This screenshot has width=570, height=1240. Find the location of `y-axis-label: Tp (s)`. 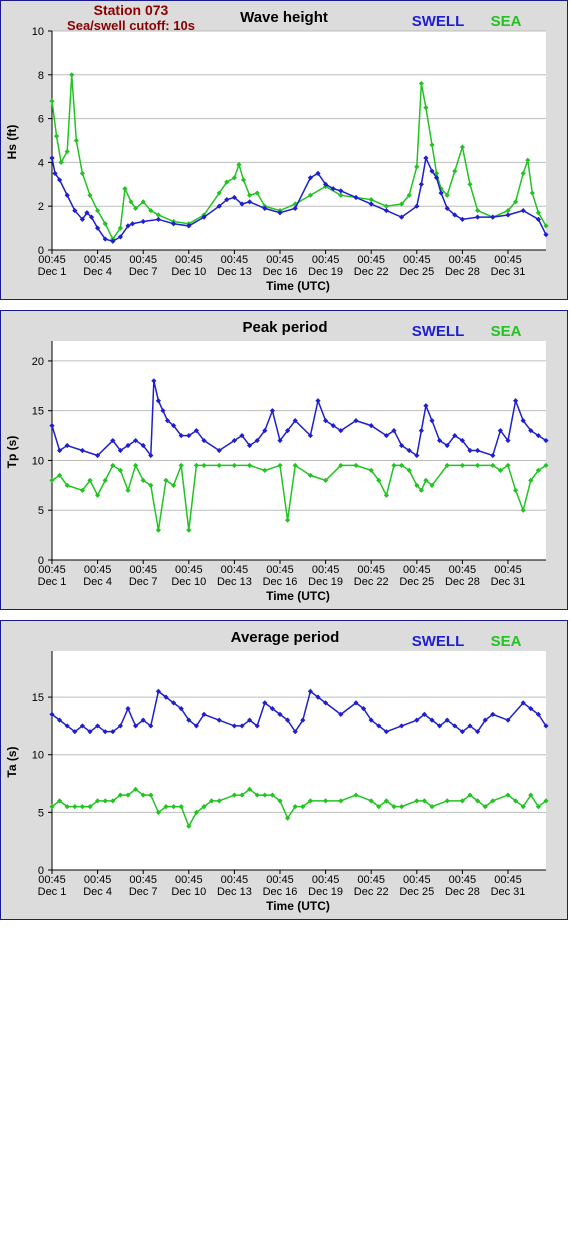

y-axis-label: Tp (s) is located at coordinates (12, 452).